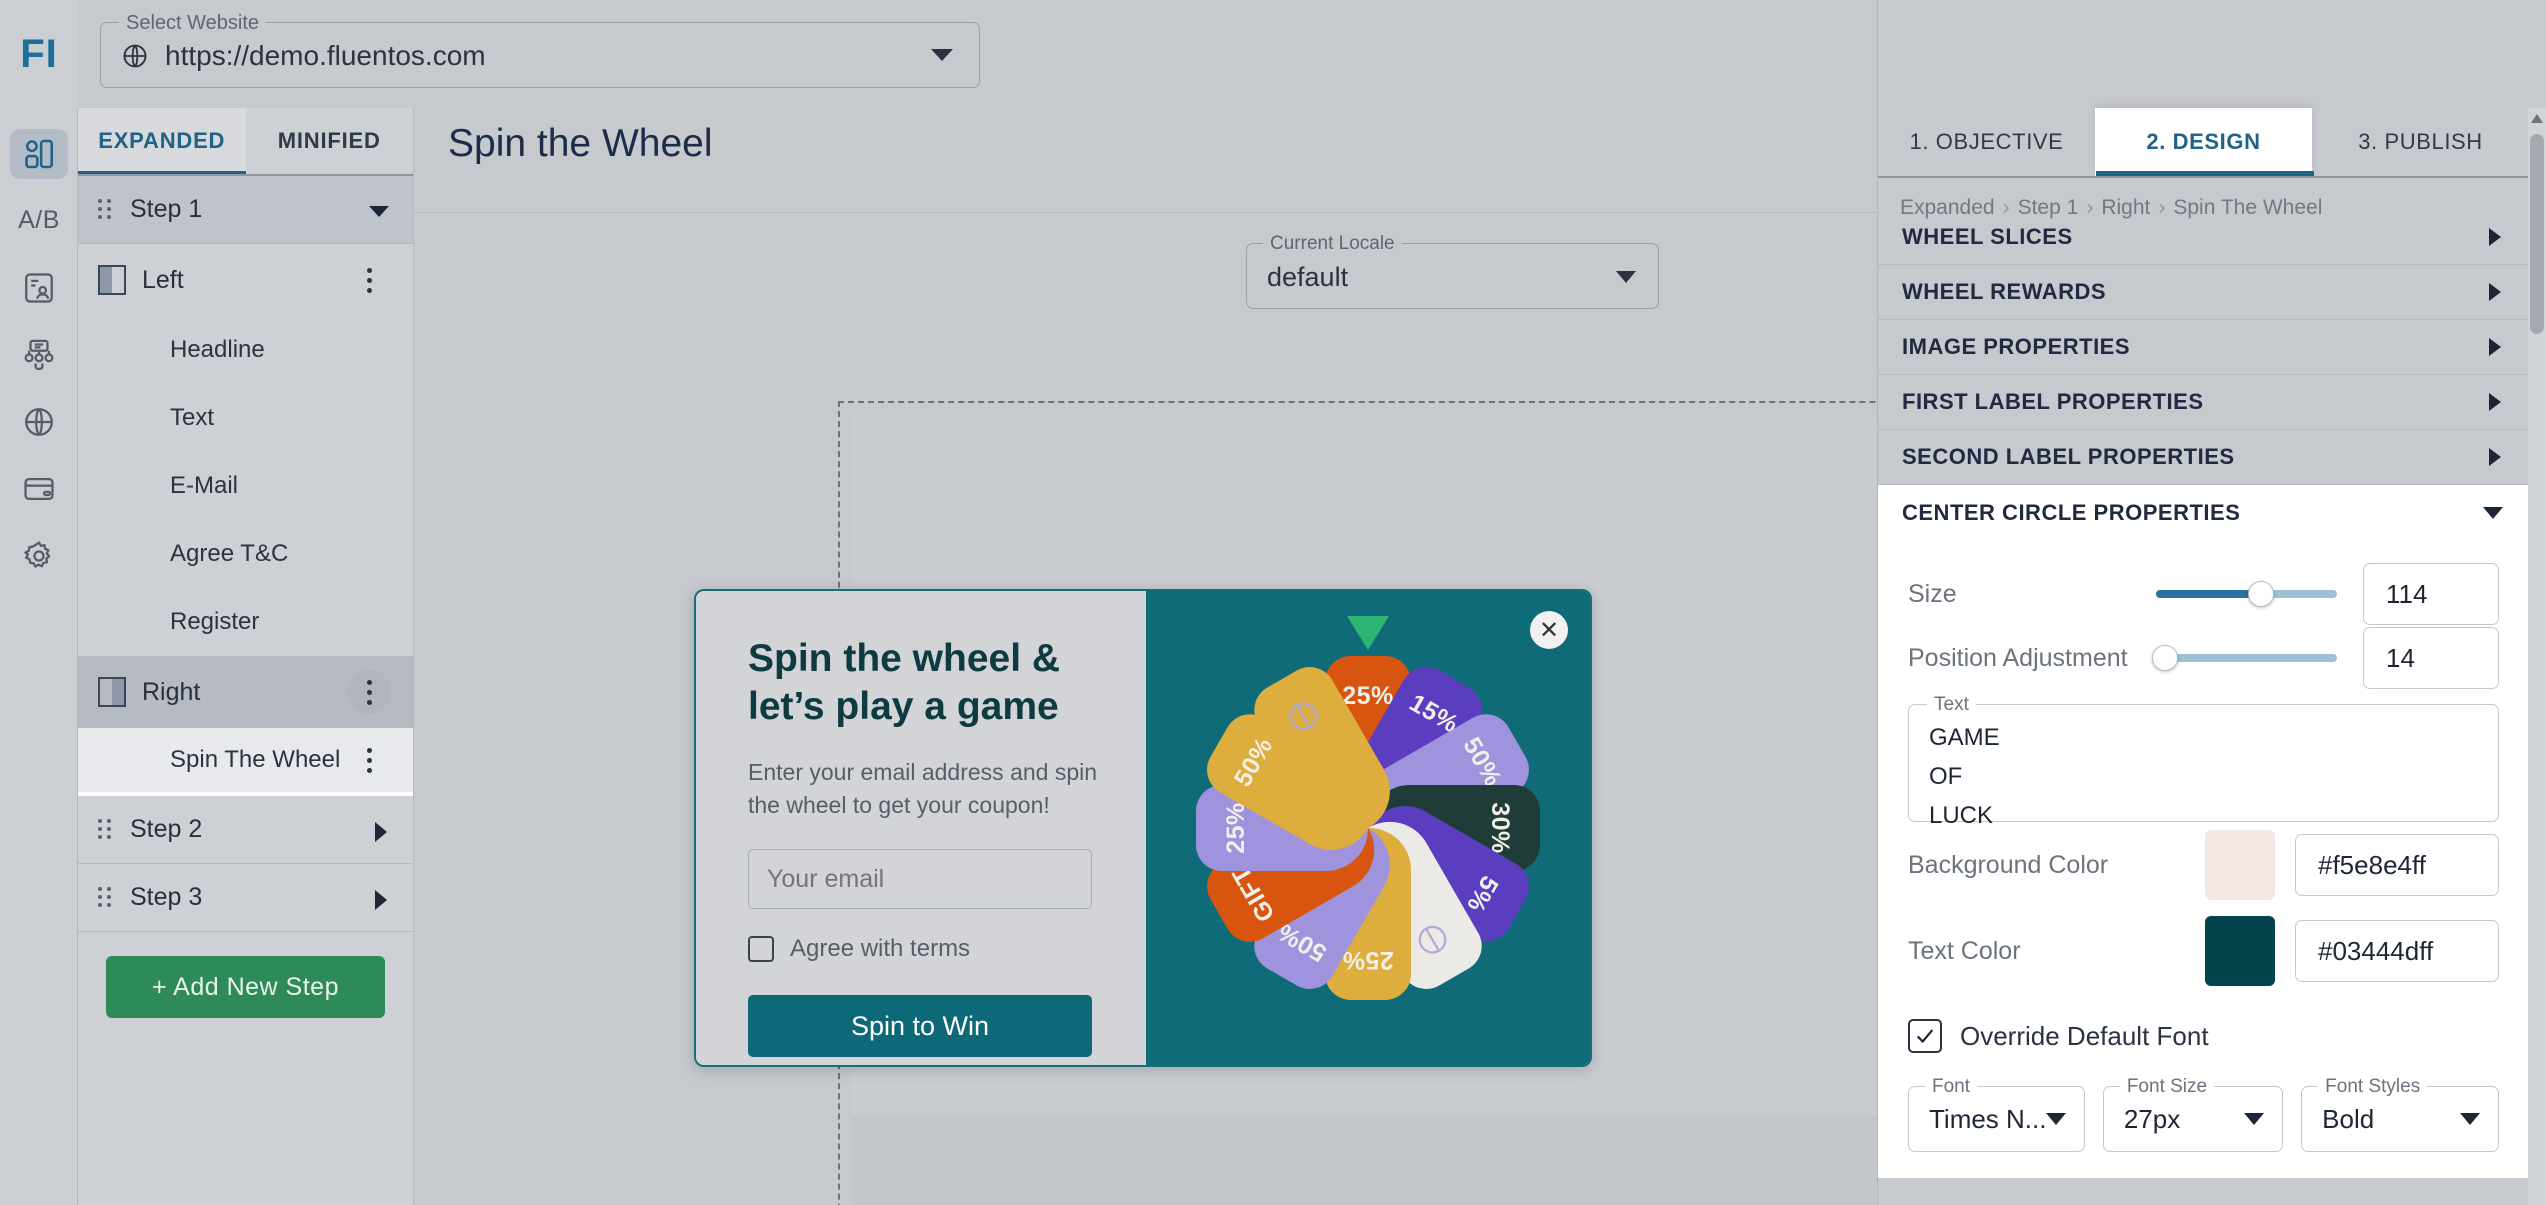  I want to click on layer-item-register-label: Register, so click(215, 621).